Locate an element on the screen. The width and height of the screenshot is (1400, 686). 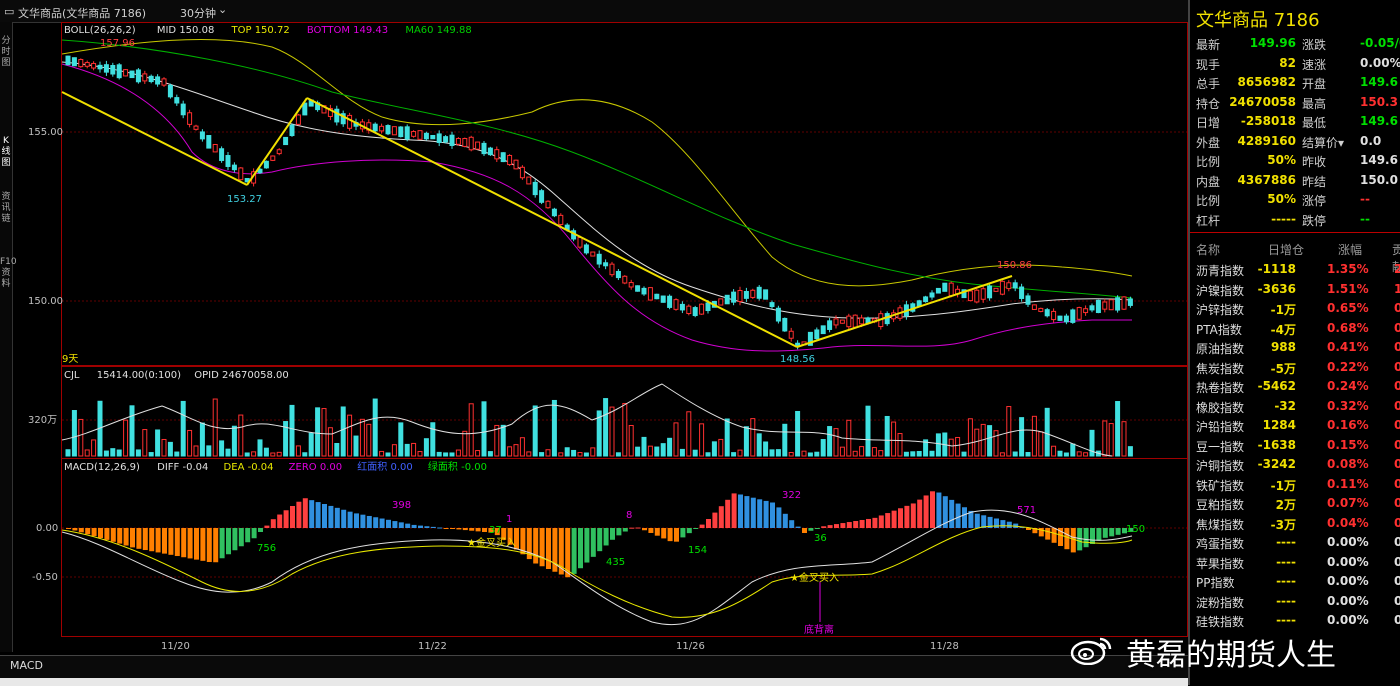
index-row: 鸡蛋指数 ---- 0.00% 0 is located at coordinates (1295, 545).